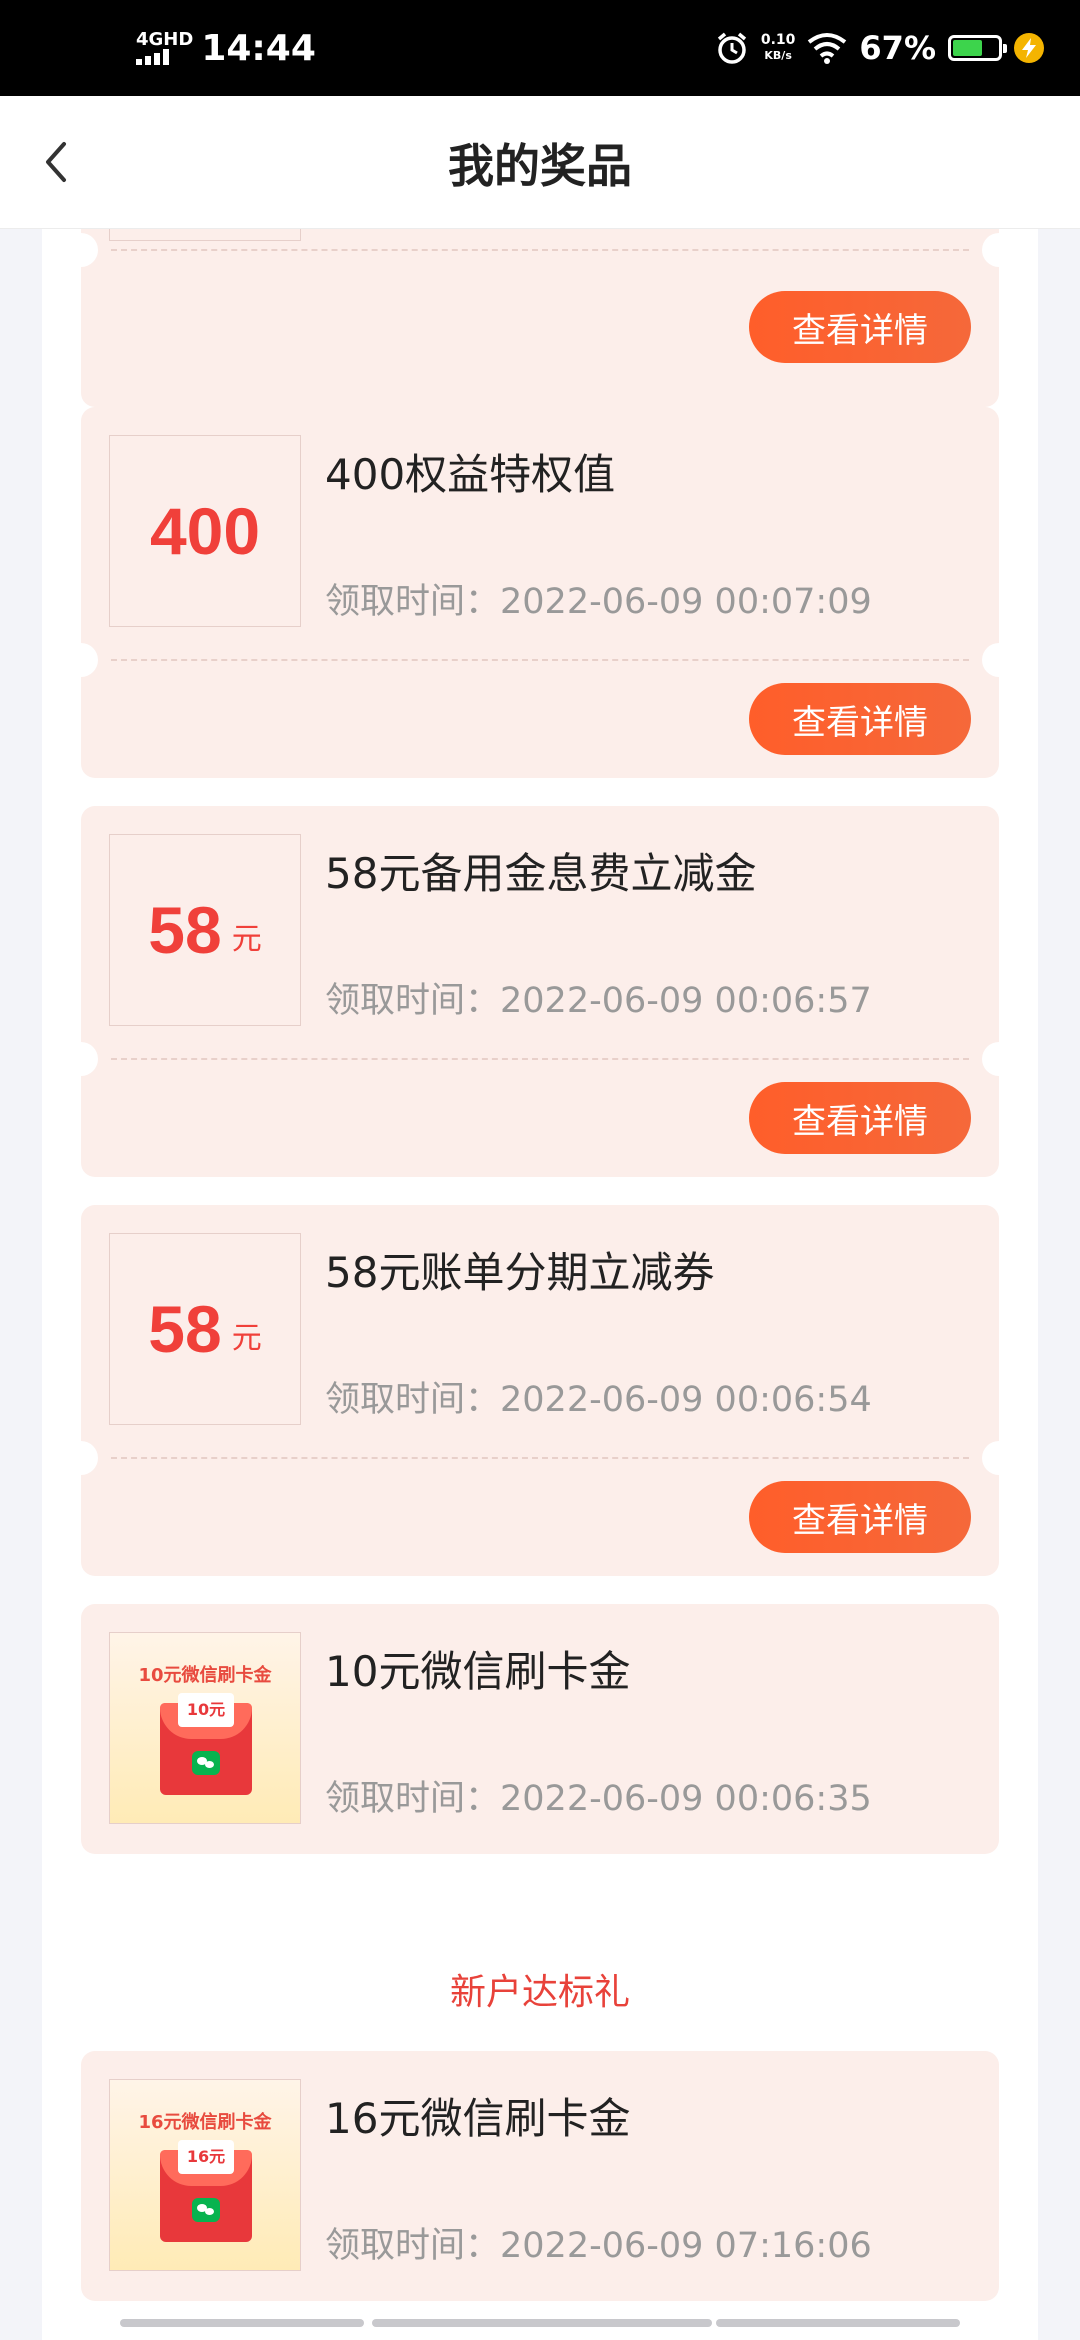 The height and width of the screenshot is (2340, 1080). I want to click on network-type: 4GHD, so click(165, 39).